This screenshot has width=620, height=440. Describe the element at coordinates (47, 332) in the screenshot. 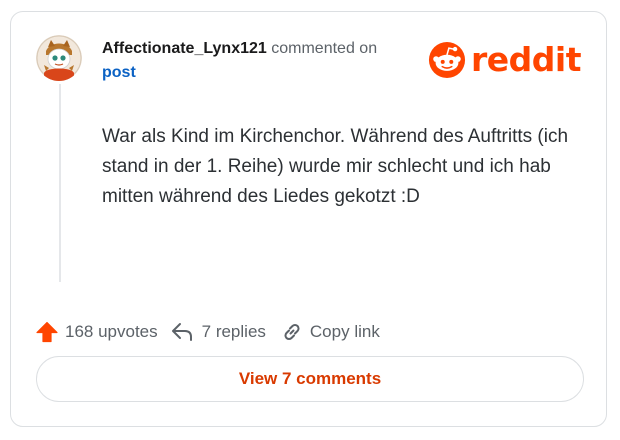

I see `upvote-arrow-icon` at that location.